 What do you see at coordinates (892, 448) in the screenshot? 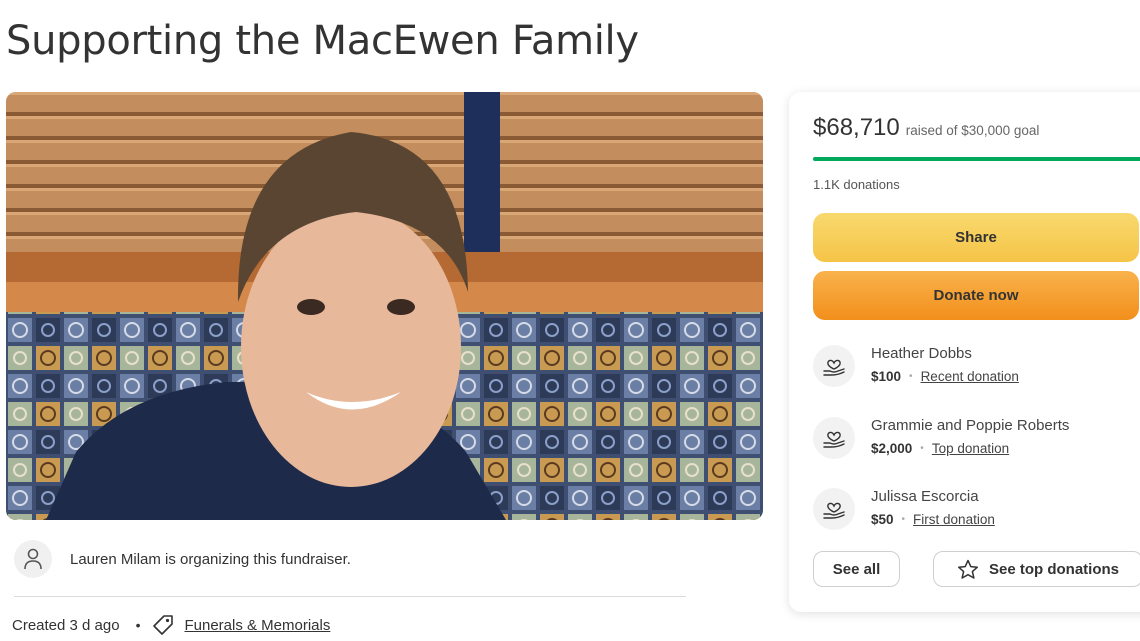
I see `donor-amount: $2,000` at bounding box center [892, 448].